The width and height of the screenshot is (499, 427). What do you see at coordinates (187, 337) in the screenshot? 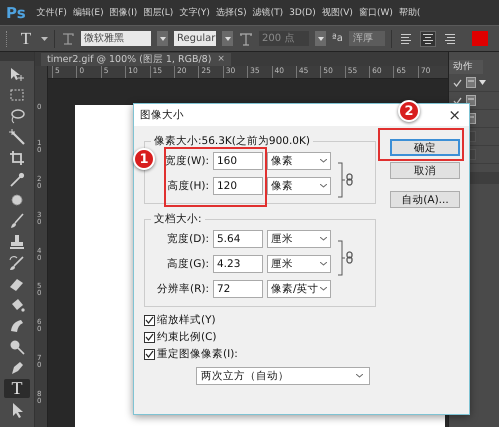
I see `checkbox-label: 约束比例(C)` at bounding box center [187, 337].